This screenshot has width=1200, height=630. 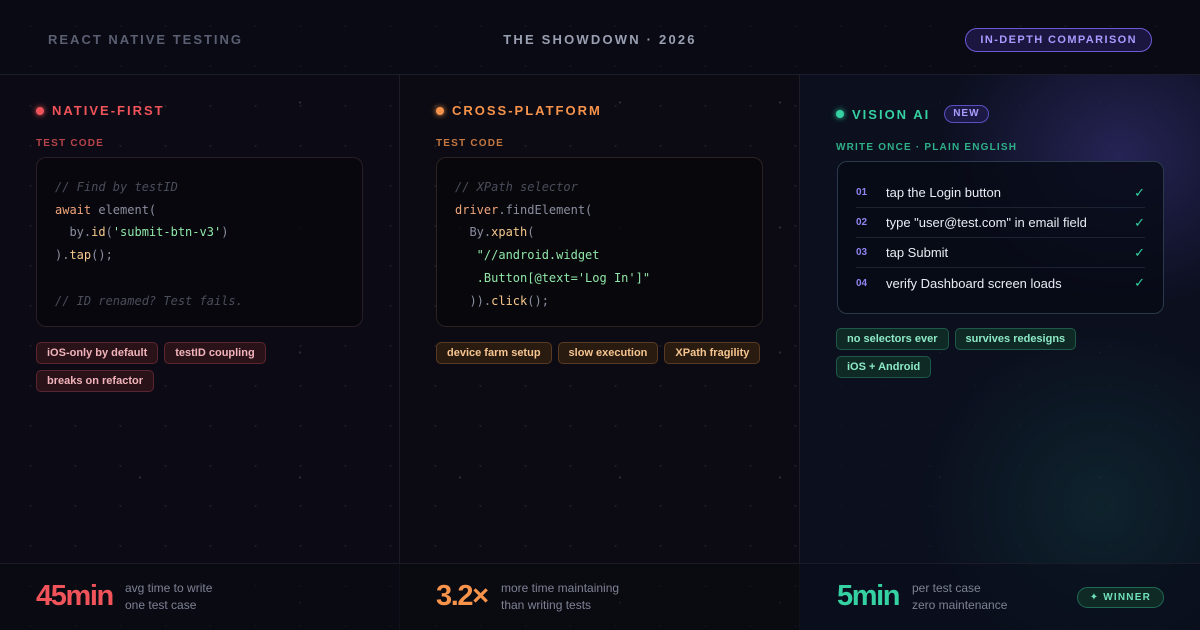 I want to click on column-title-text: CROSS-PLATFORM, so click(x=527, y=110).